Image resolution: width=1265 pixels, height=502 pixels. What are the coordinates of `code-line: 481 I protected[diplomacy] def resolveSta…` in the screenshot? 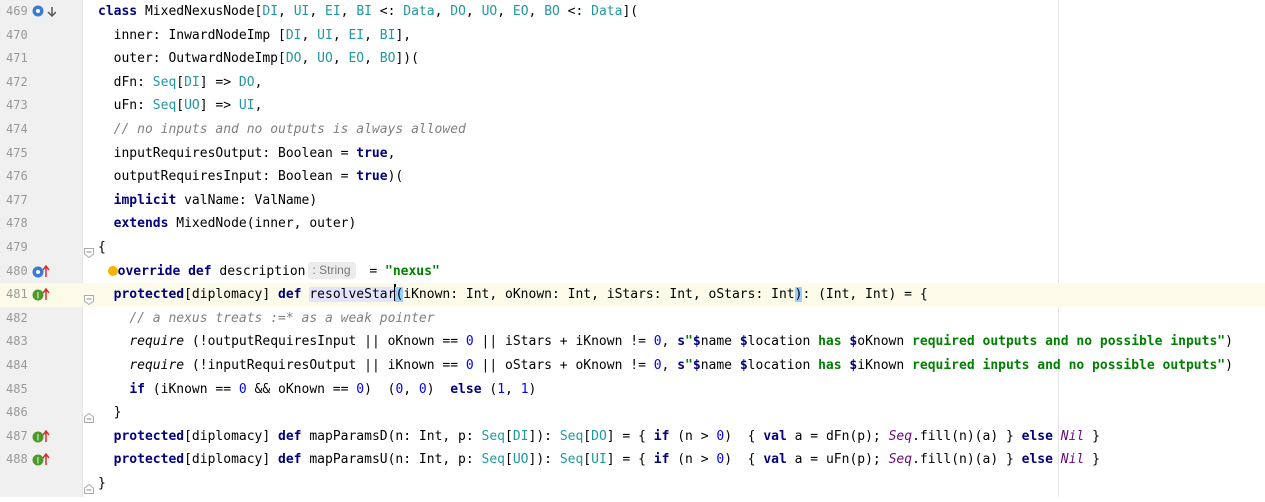 It's located at (632, 295).